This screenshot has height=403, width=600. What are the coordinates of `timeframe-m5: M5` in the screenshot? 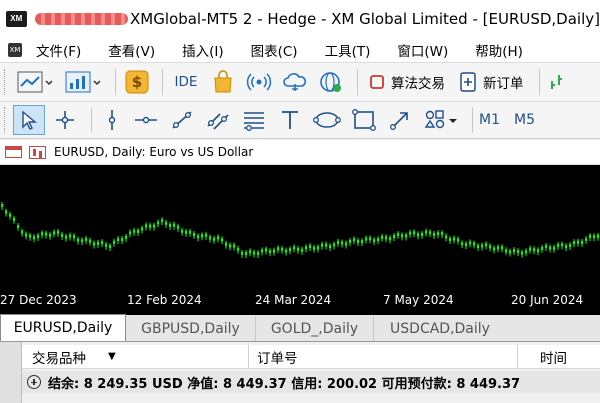 It's located at (524, 120).